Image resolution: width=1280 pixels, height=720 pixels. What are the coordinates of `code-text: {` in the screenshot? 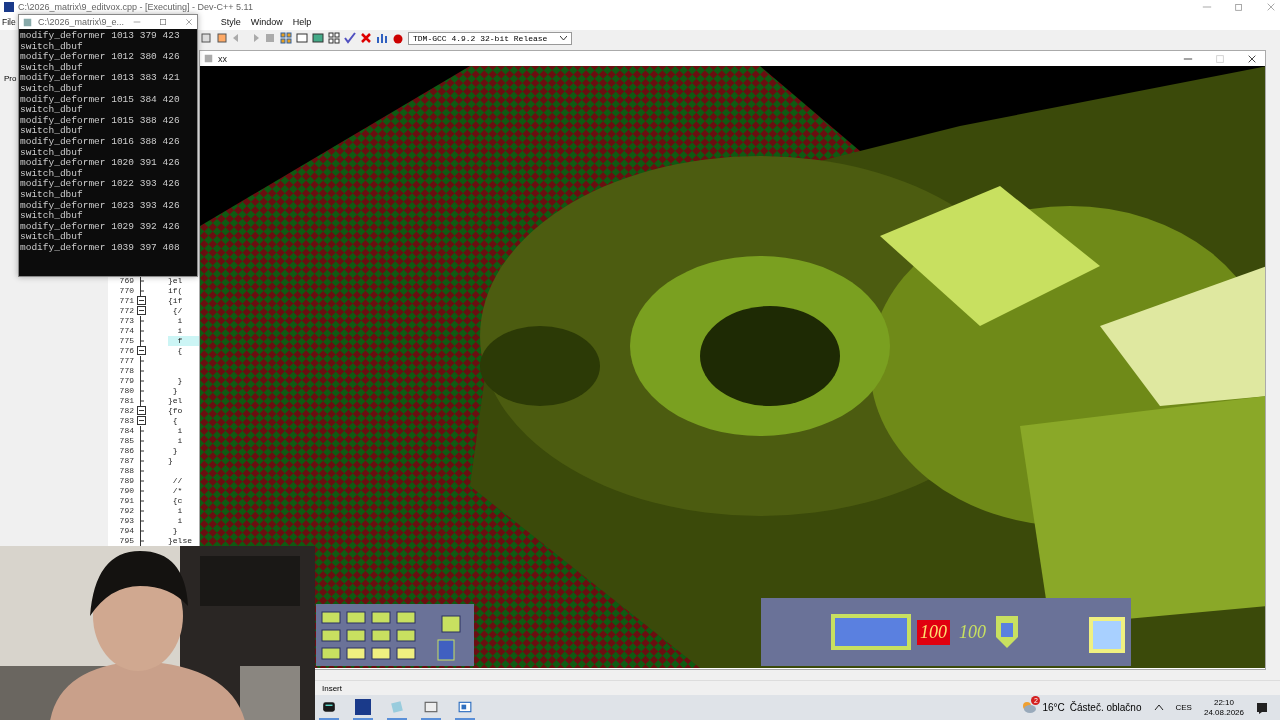 It's located at (175, 421).